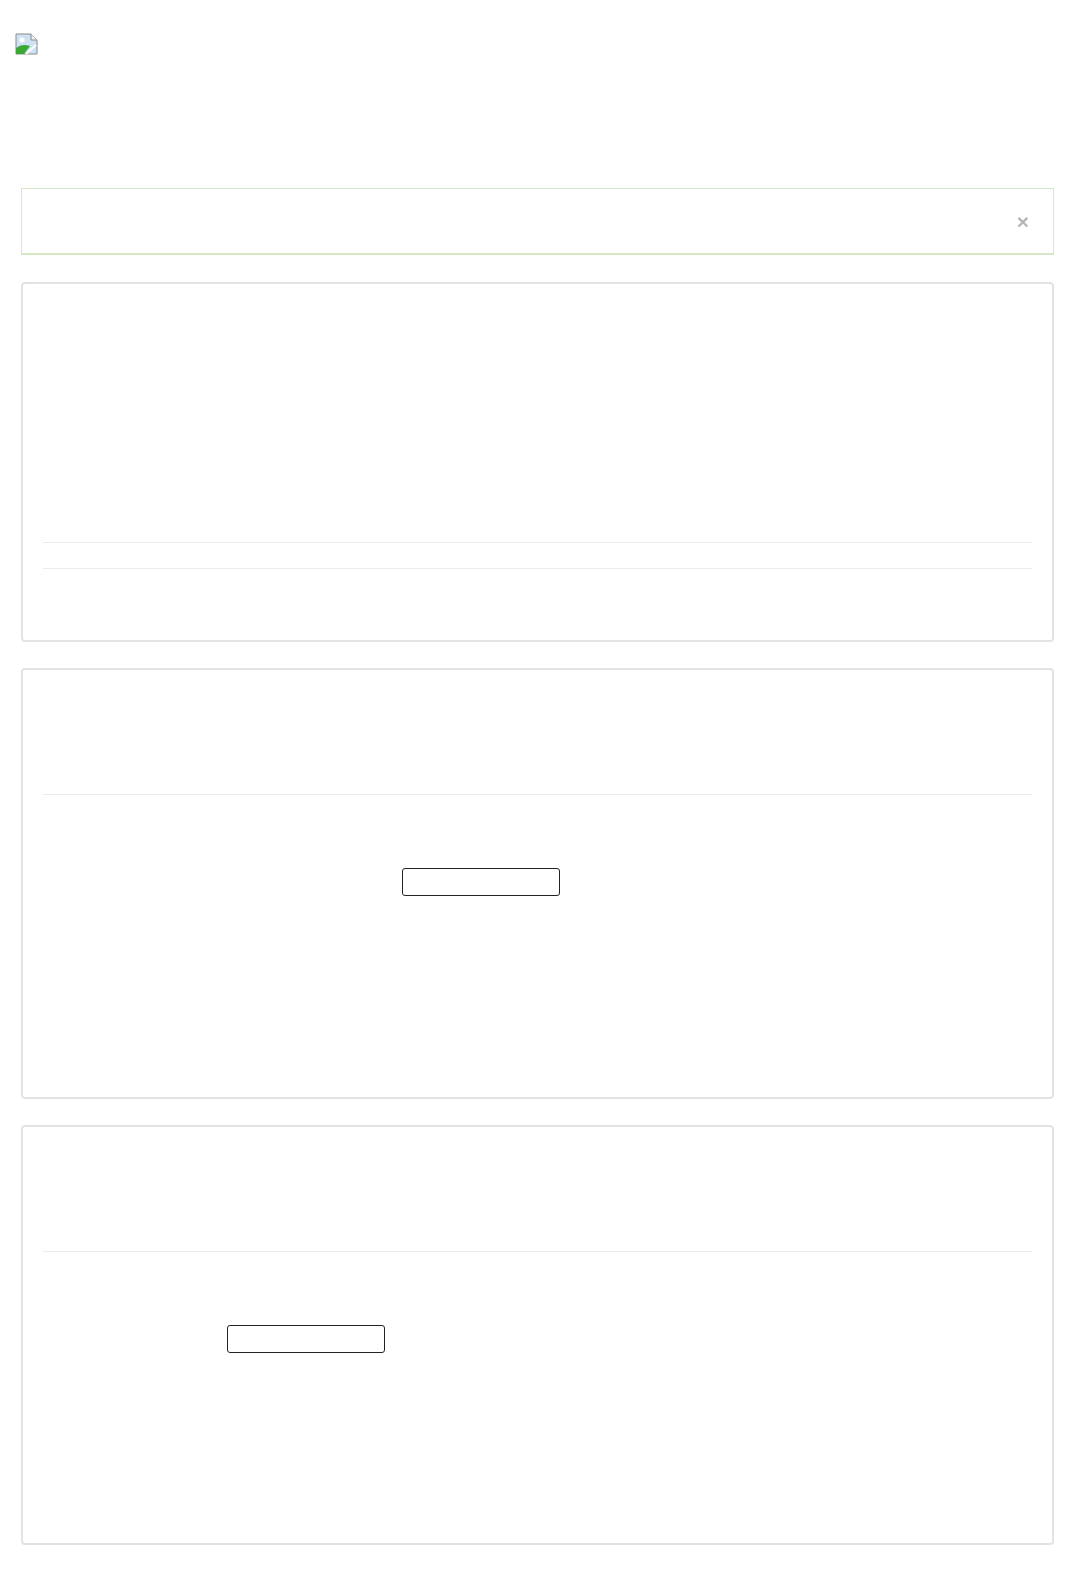 The height and width of the screenshot is (1571, 1077). I want to click on close-button: ×, so click(1022, 221).